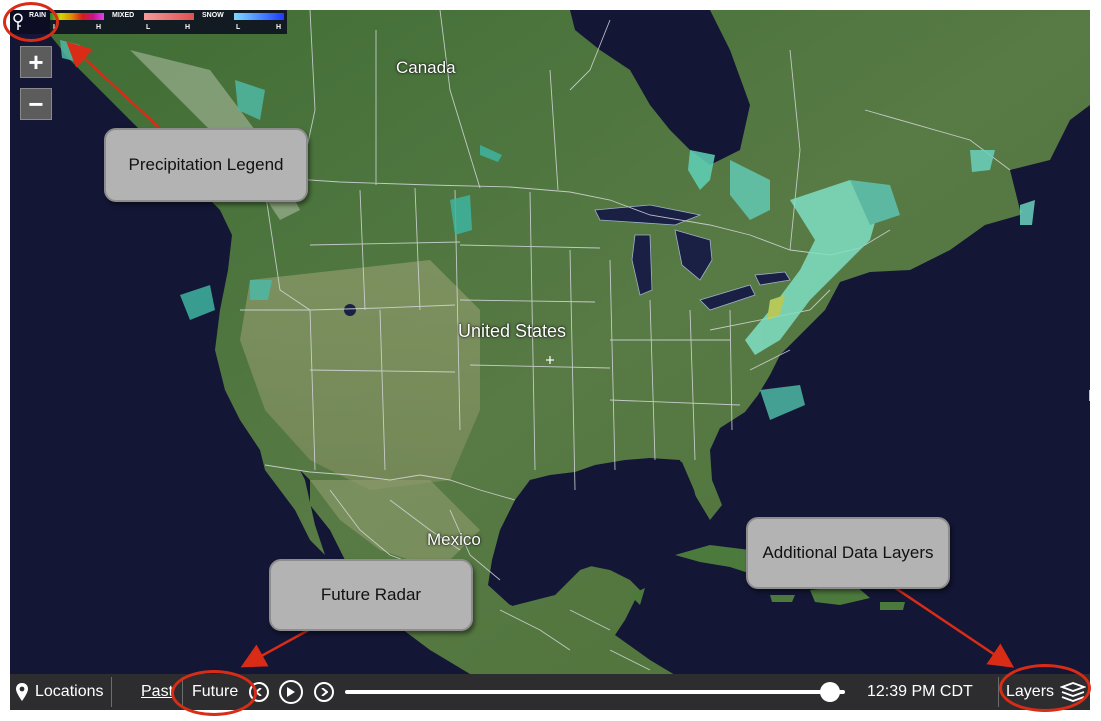 The image size is (1101, 721). Describe the element at coordinates (148, 27) in the screenshot. I see `legend-mixed-low: L` at that location.